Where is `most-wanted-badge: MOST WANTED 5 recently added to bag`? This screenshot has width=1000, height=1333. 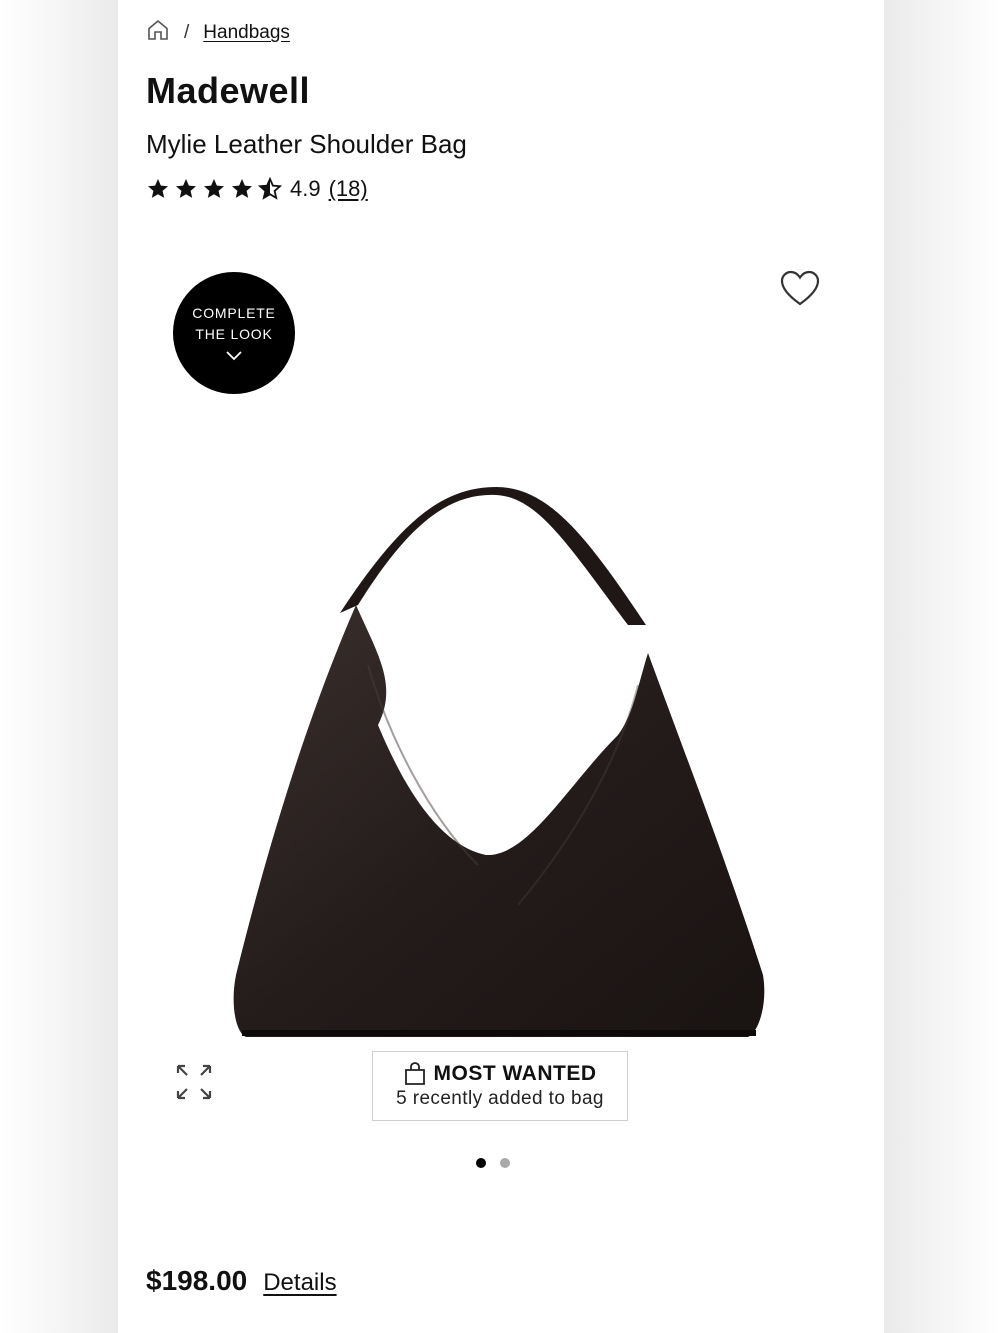
most-wanted-badge: MOST WANTED 5 recently added to bag is located at coordinates (500, 1086).